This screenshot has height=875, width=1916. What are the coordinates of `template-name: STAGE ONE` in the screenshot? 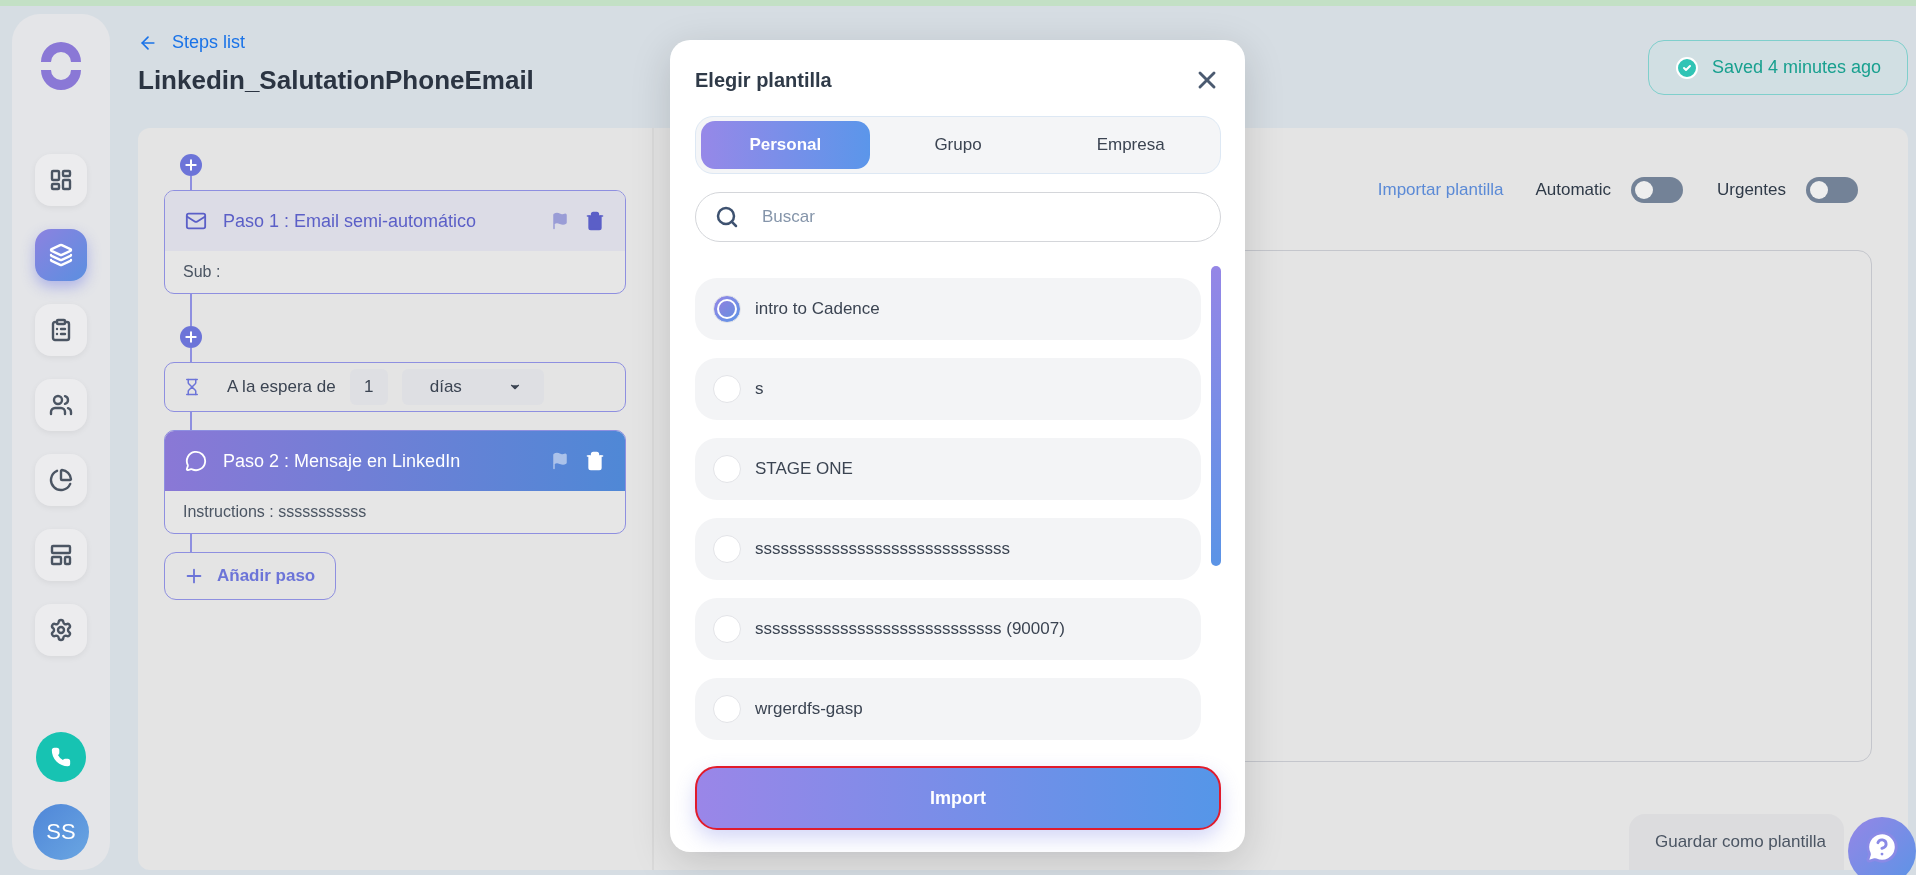 It's located at (804, 469).